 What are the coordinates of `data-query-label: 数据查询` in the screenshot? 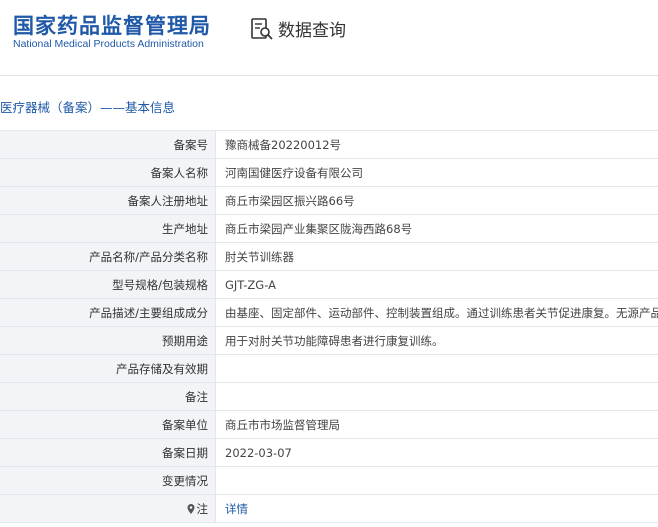 It's located at (312, 31).